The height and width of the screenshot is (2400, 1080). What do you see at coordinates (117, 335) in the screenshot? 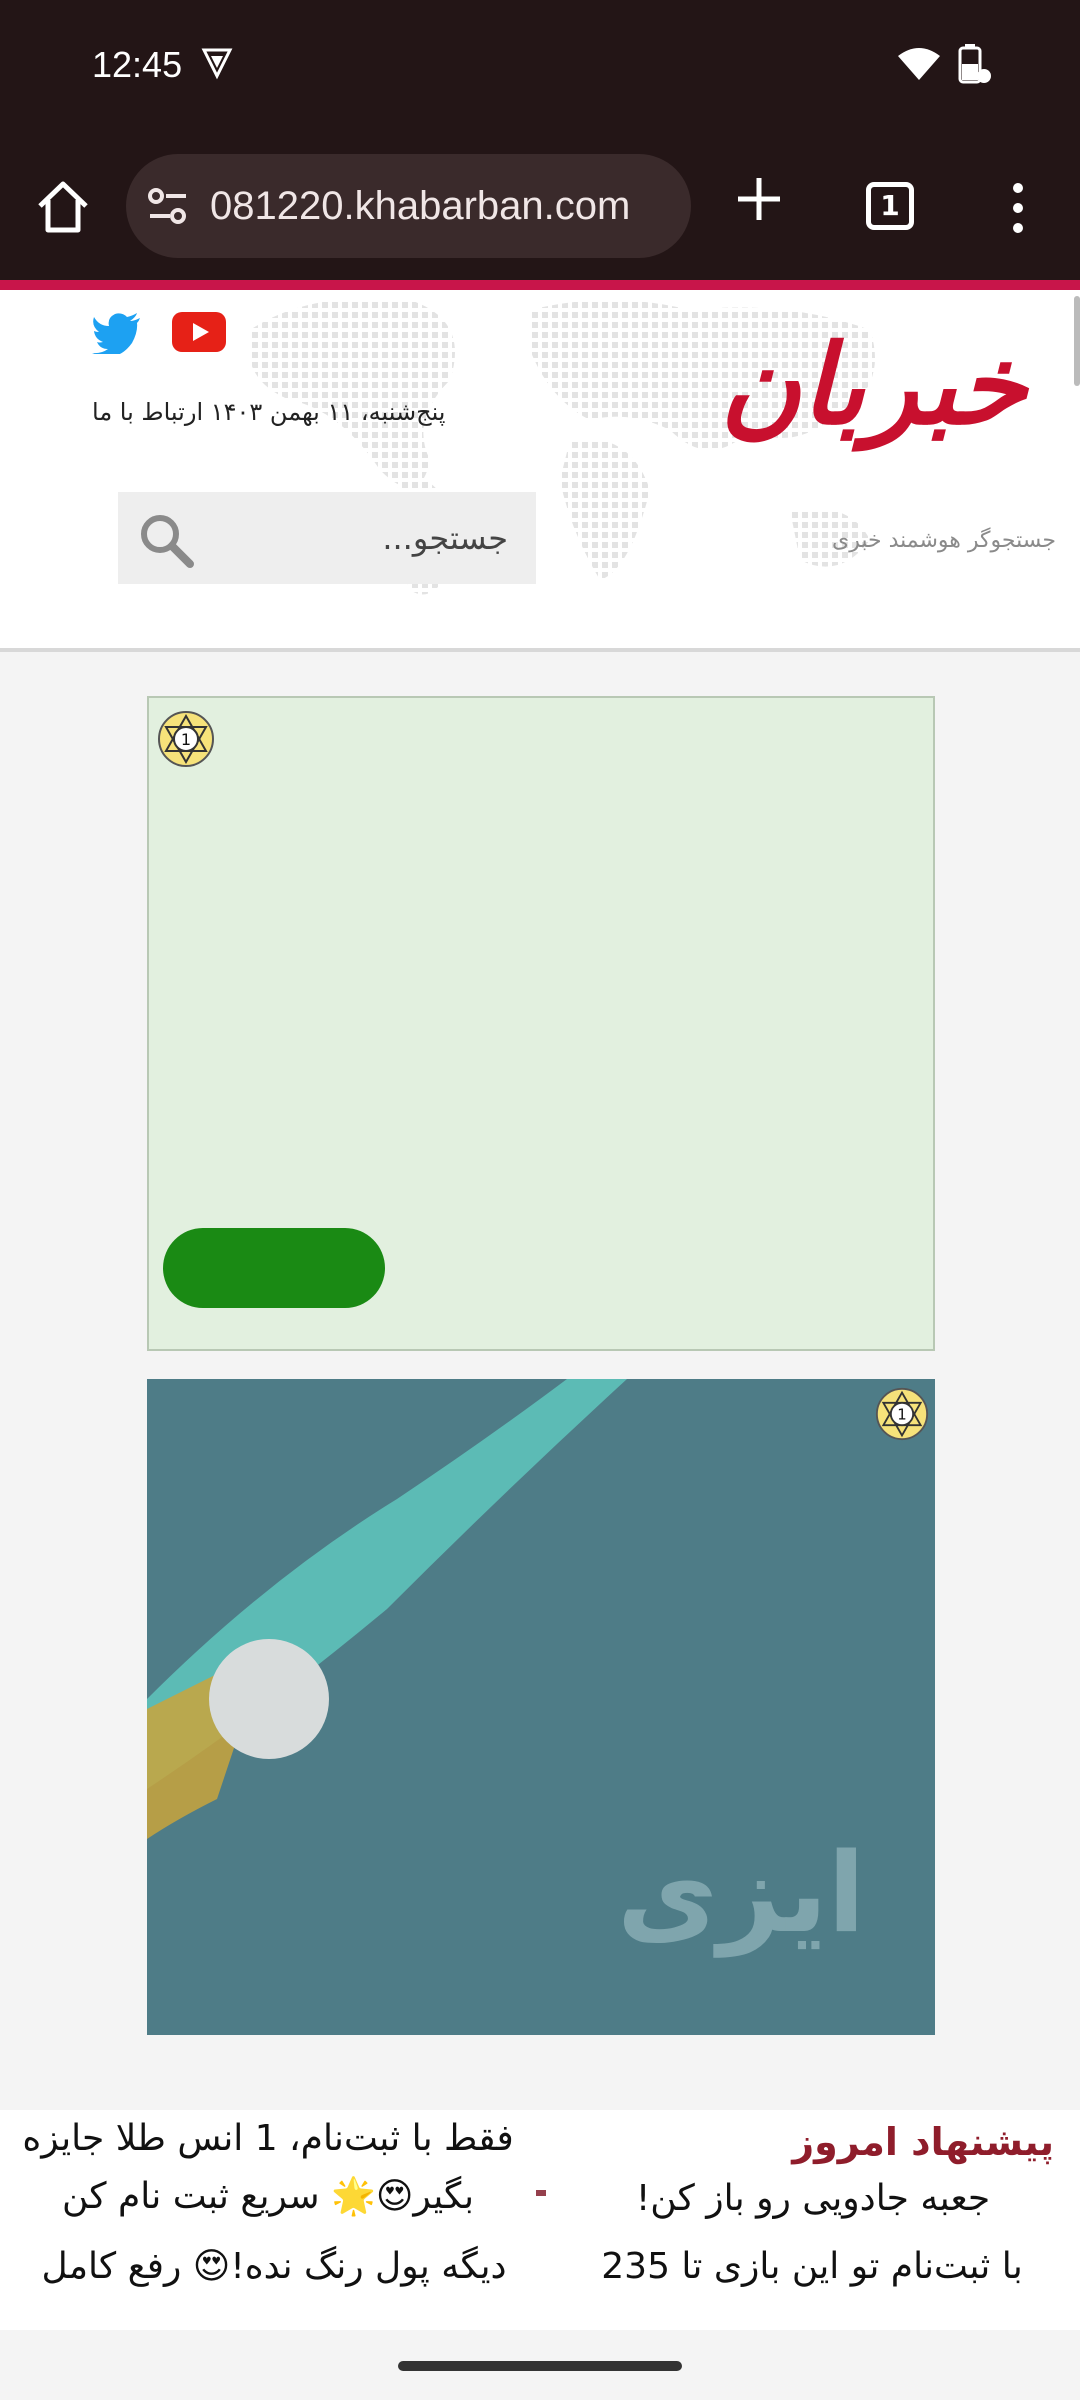
I see `twitter-icon` at bounding box center [117, 335].